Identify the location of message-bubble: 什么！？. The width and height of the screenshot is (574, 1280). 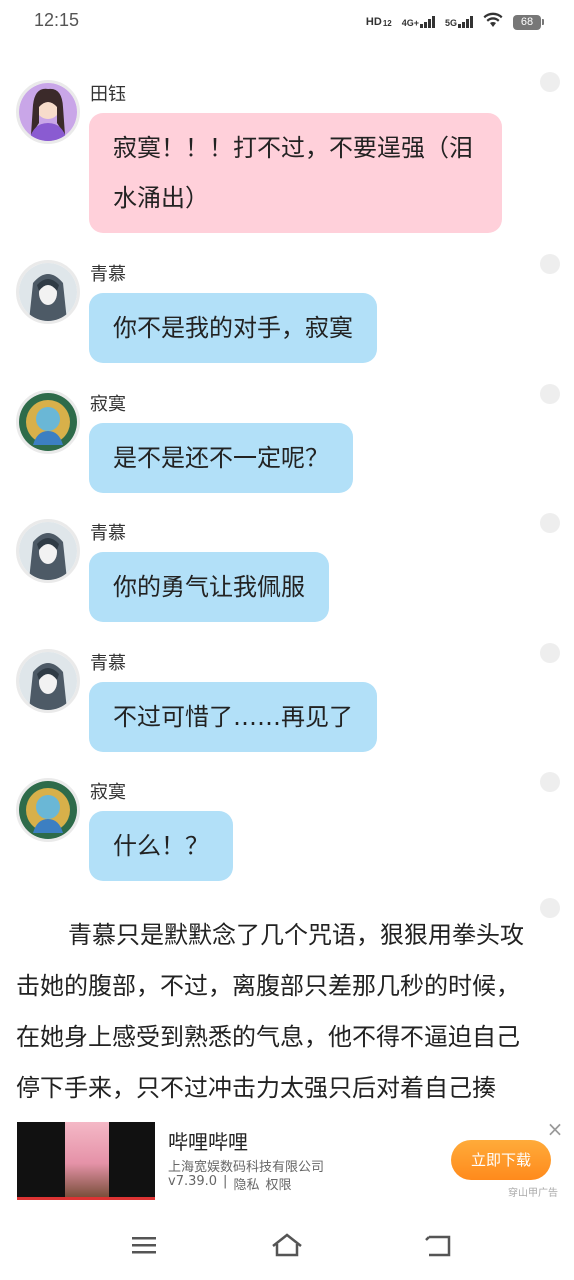
(161, 846).